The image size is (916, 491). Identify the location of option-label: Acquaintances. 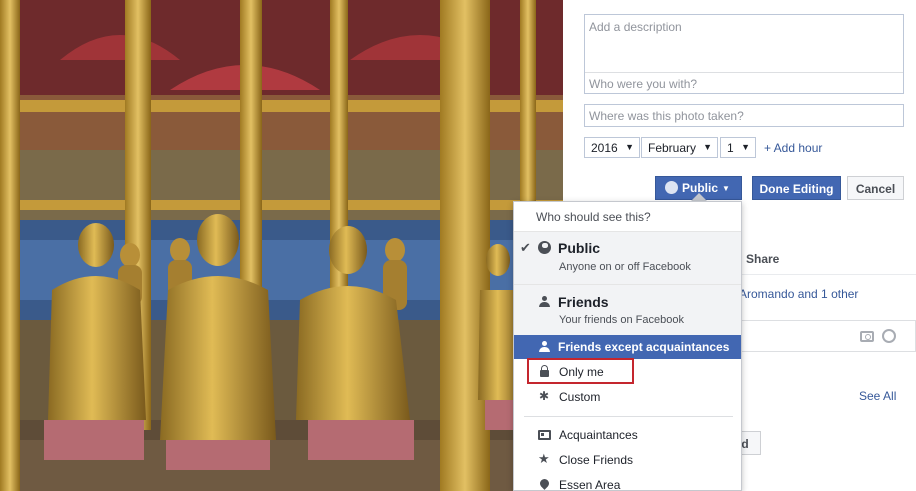
(598, 435).